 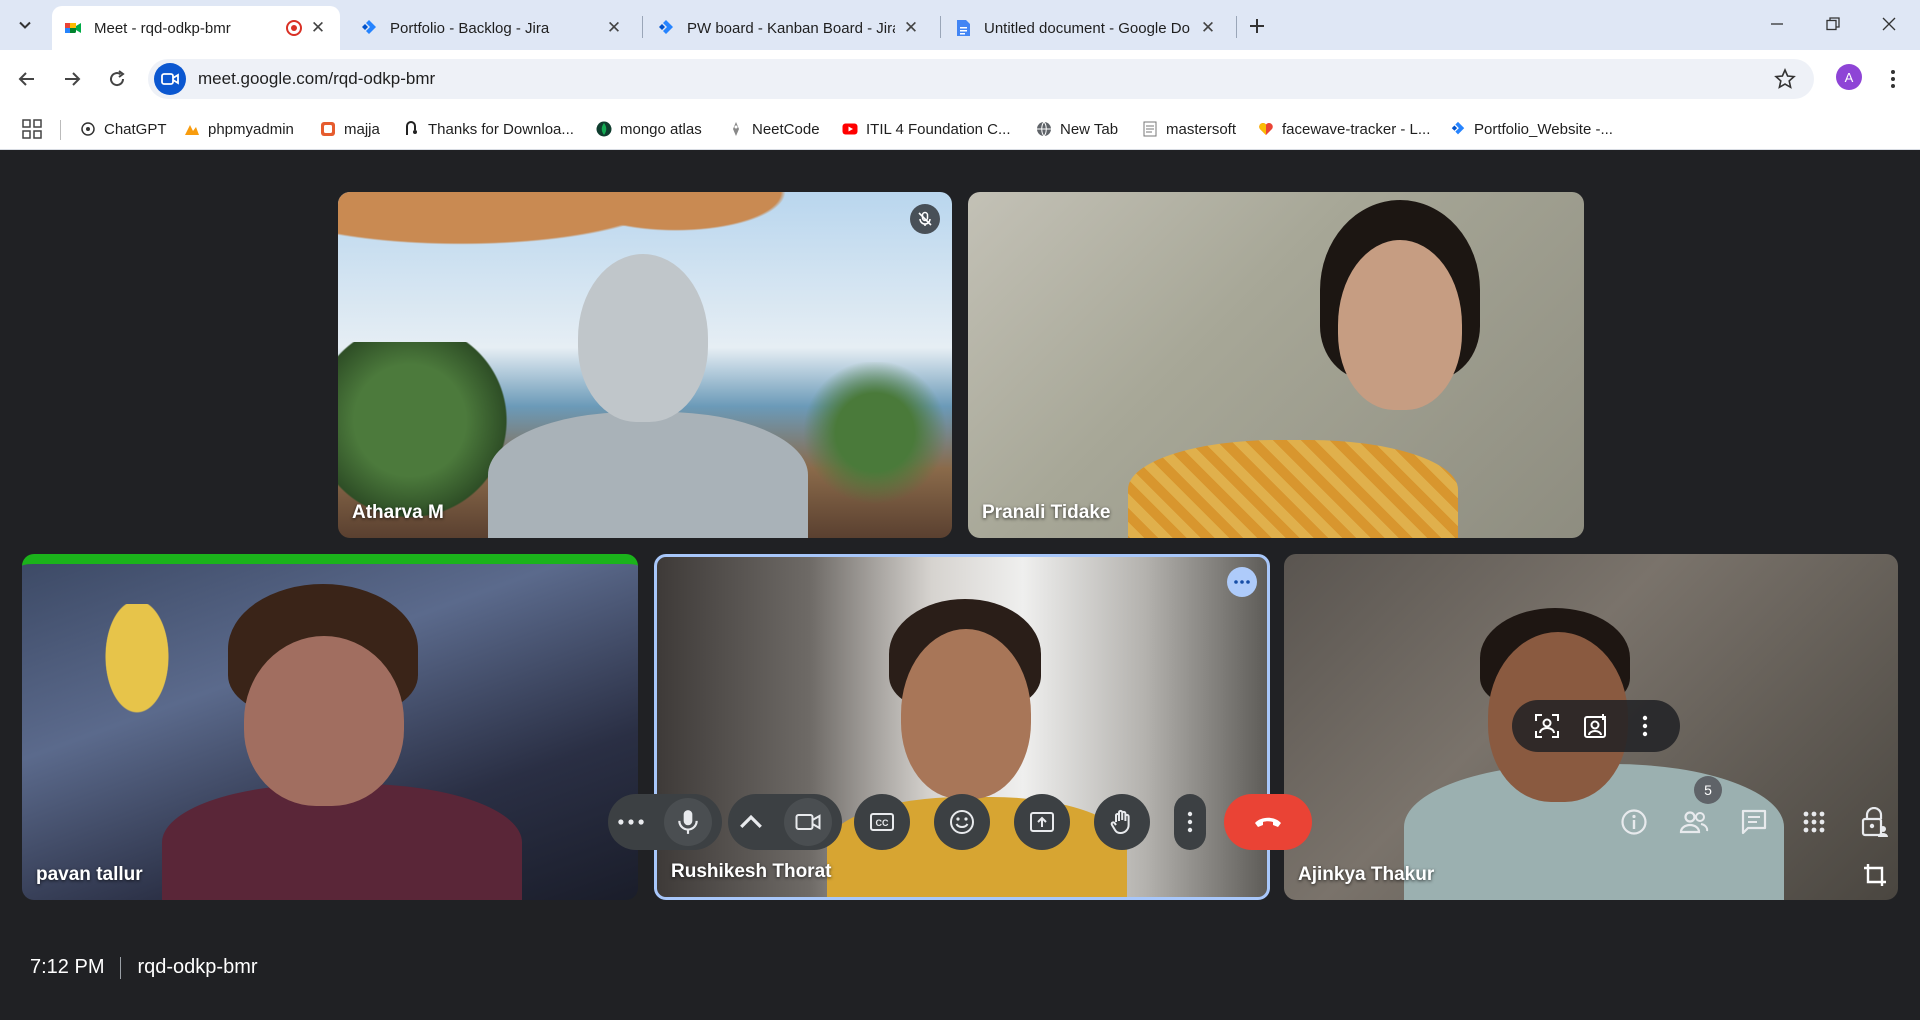 I want to click on pin-person-button, so click(x=1596, y=726).